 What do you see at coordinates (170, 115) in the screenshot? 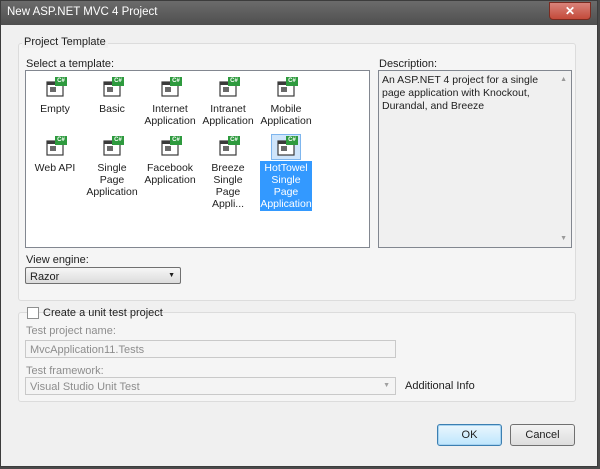
I see `template-tile-label: Internet Application` at bounding box center [170, 115].